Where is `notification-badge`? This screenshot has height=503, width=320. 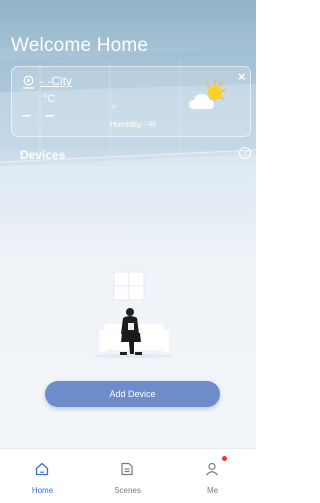
notification-badge is located at coordinates (224, 458).